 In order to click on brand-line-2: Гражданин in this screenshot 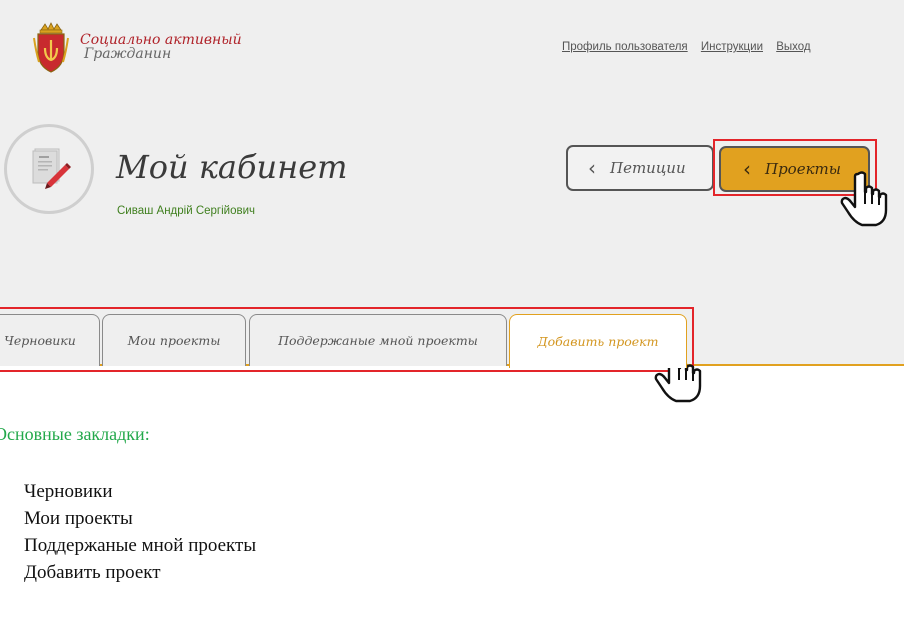, I will do `click(128, 54)`.